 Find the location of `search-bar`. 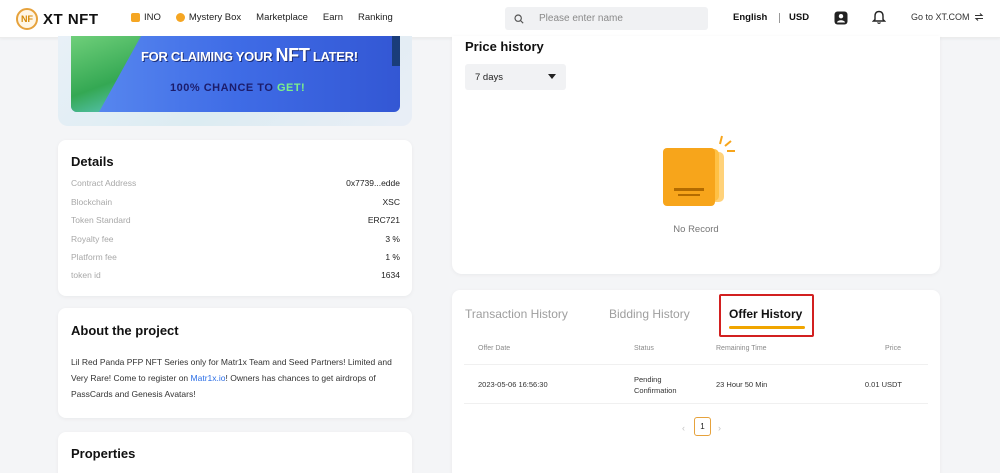

search-bar is located at coordinates (606, 18).